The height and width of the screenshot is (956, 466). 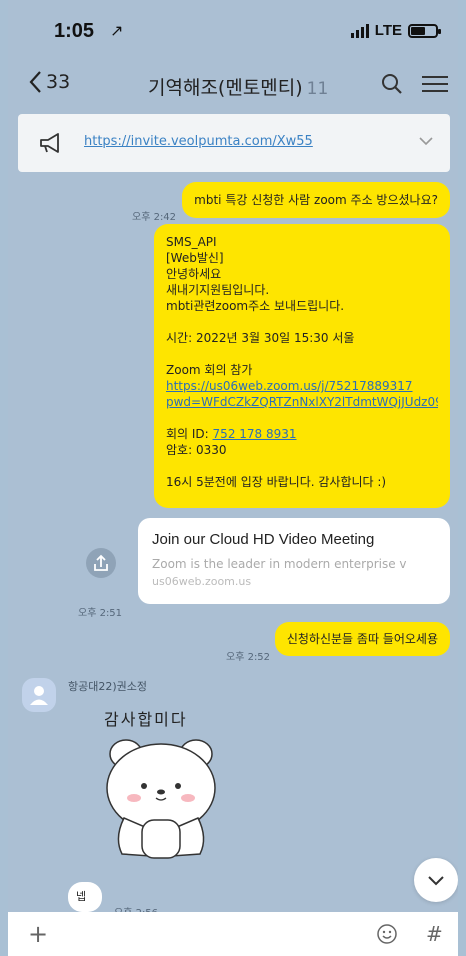 I want to click on message-line: SMS_API, so click(x=191, y=242).